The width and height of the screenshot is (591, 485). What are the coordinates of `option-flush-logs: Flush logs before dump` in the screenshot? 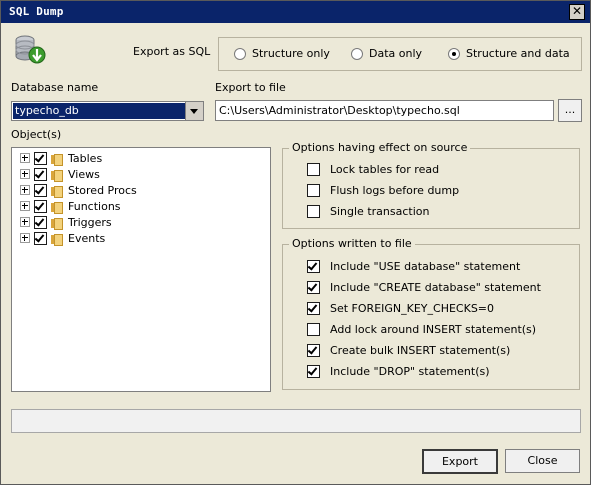 It's located at (383, 190).